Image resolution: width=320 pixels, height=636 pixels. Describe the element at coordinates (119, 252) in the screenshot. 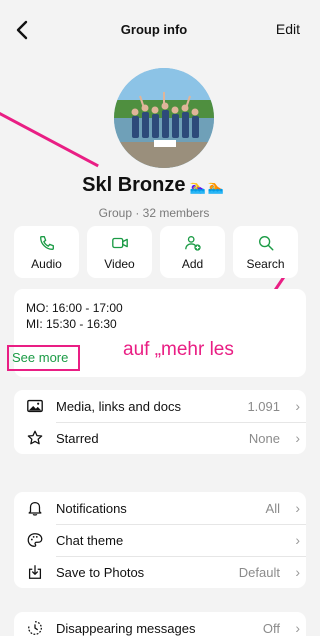

I see `video-call-button: Video` at that location.